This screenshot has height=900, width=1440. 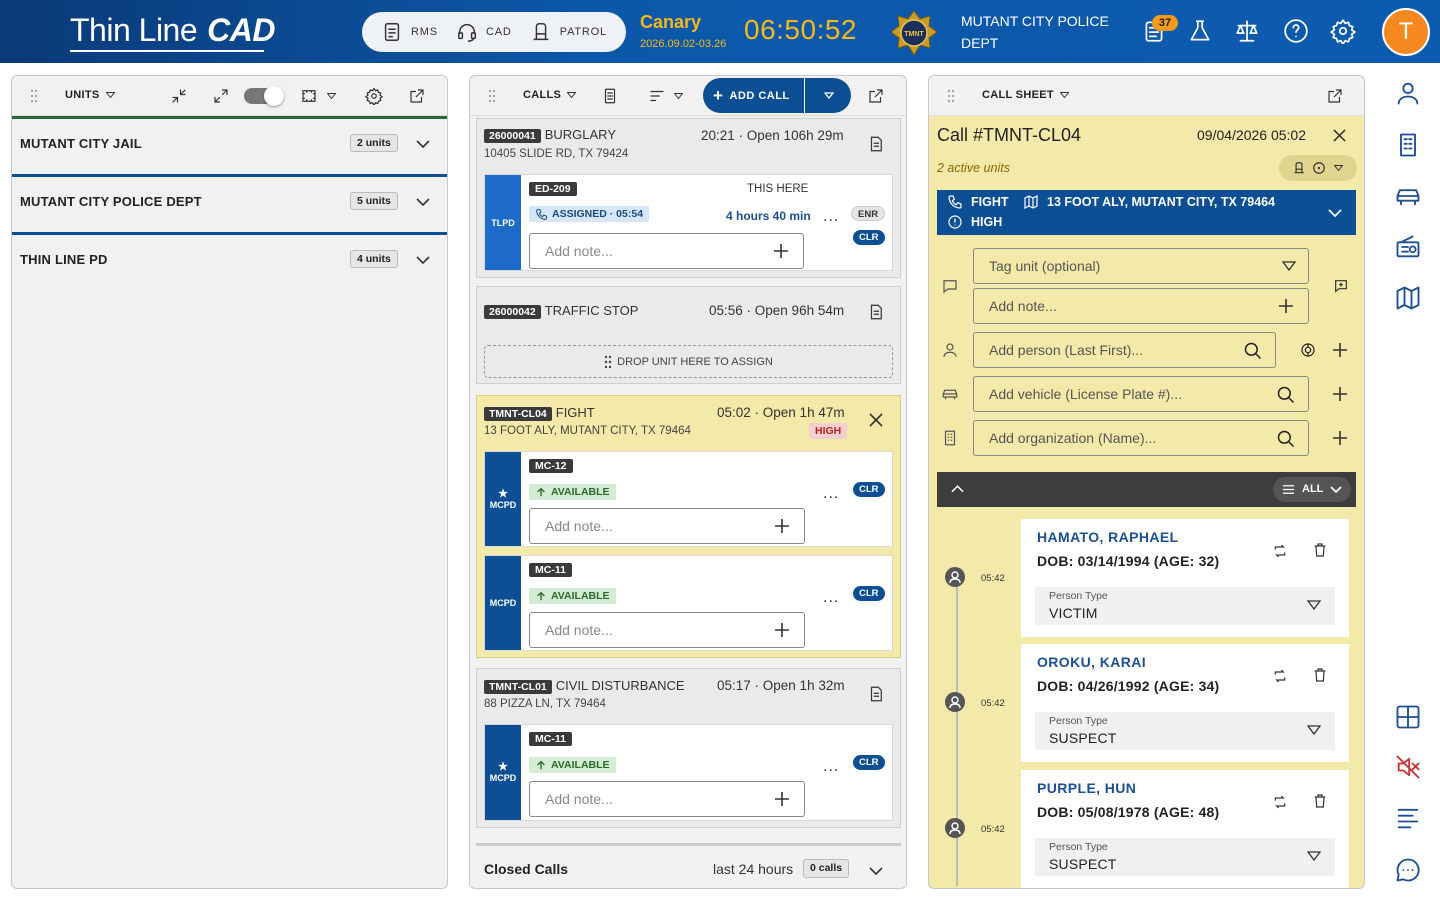 I want to click on biometric-icon, so click(x=1308, y=350).